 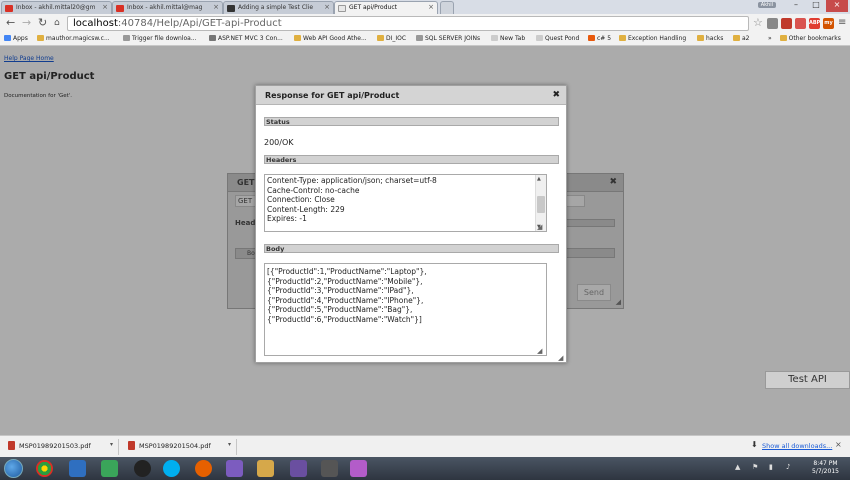 What do you see at coordinates (77, 468) in the screenshot?
I see `explorer-icon` at bounding box center [77, 468].